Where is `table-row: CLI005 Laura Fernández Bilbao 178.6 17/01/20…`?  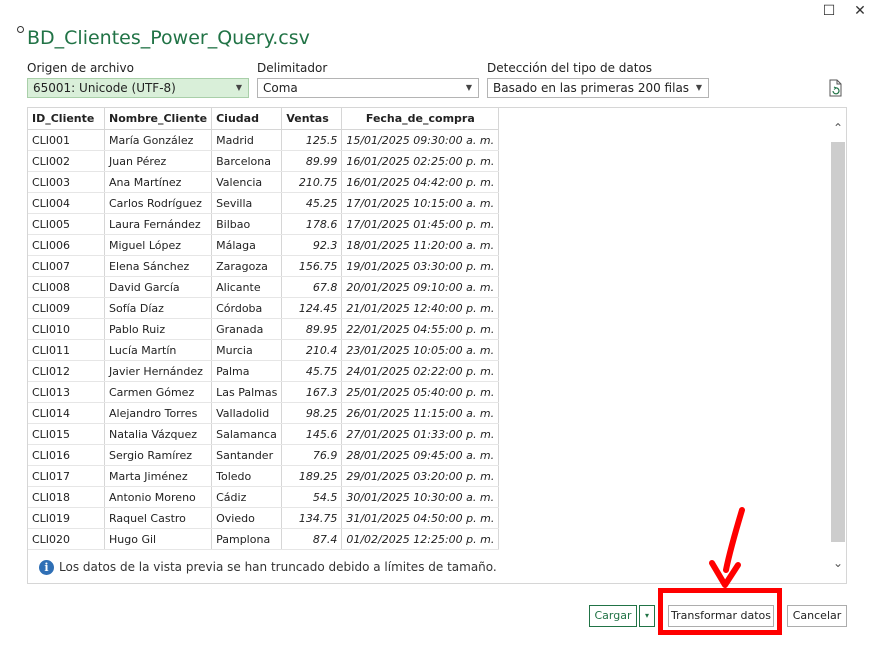
table-row: CLI005 Laura Fernández Bilbao 178.6 17/01/20… is located at coordinates (264, 224).